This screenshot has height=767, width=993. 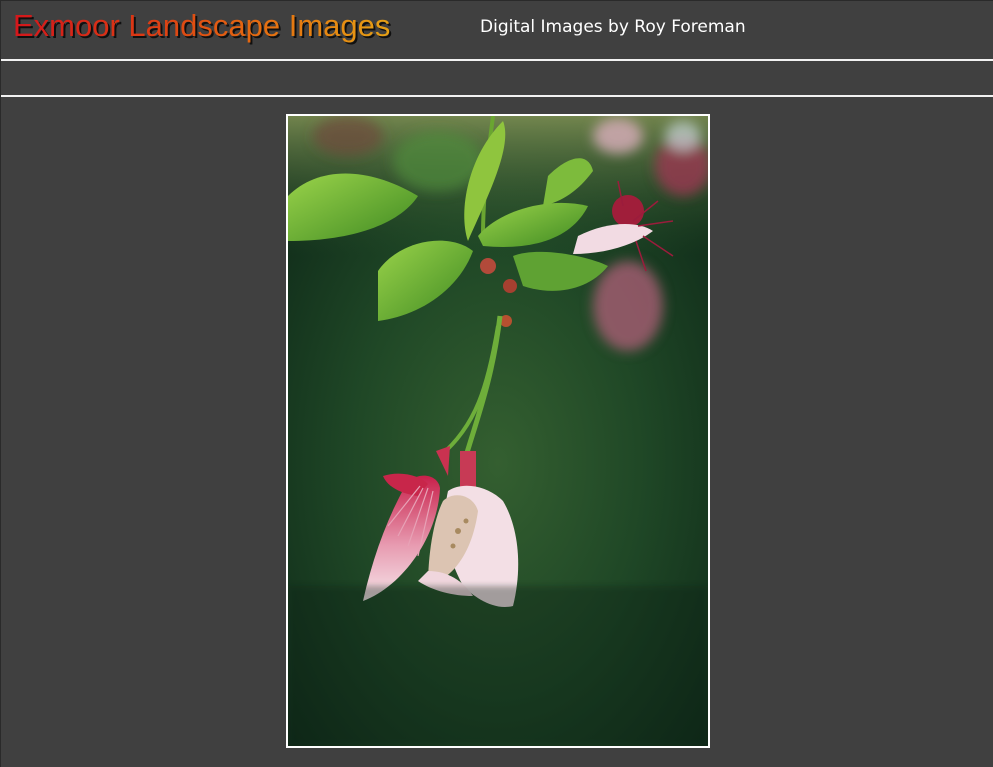 I want to click on site-subtitle: Digital Images by Roy Foreman, so click(x=613, y=27).